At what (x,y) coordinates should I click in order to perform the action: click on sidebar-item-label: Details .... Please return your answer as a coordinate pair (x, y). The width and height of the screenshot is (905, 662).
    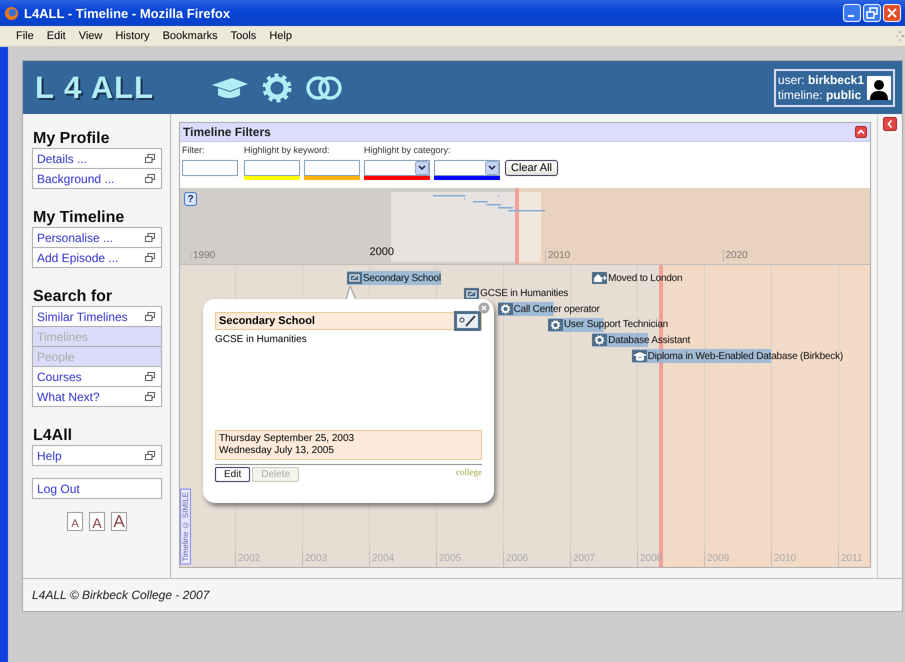
    Looking at the image, I should click on (62, 159).